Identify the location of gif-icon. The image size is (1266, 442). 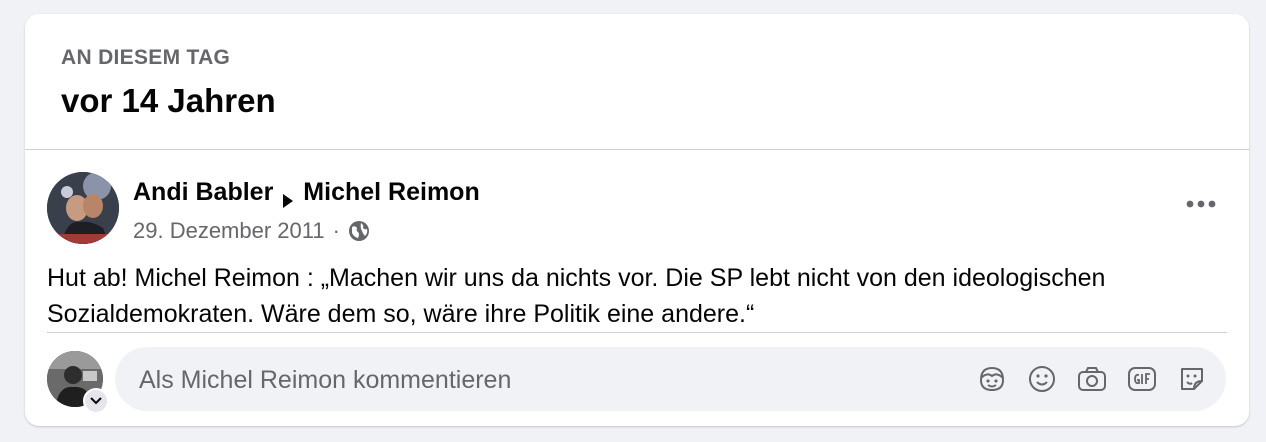
(1142, 379).